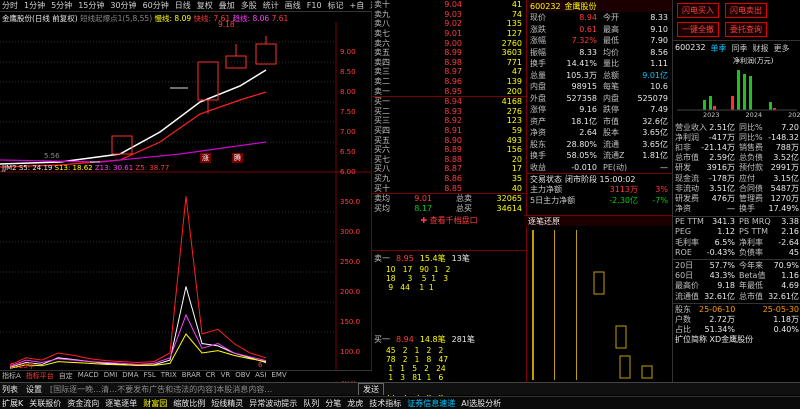  What do you see at coordinates (11, 376) in the screenshot?
I see `indicator-tab: 指标A` at bounding box center [11, 376].